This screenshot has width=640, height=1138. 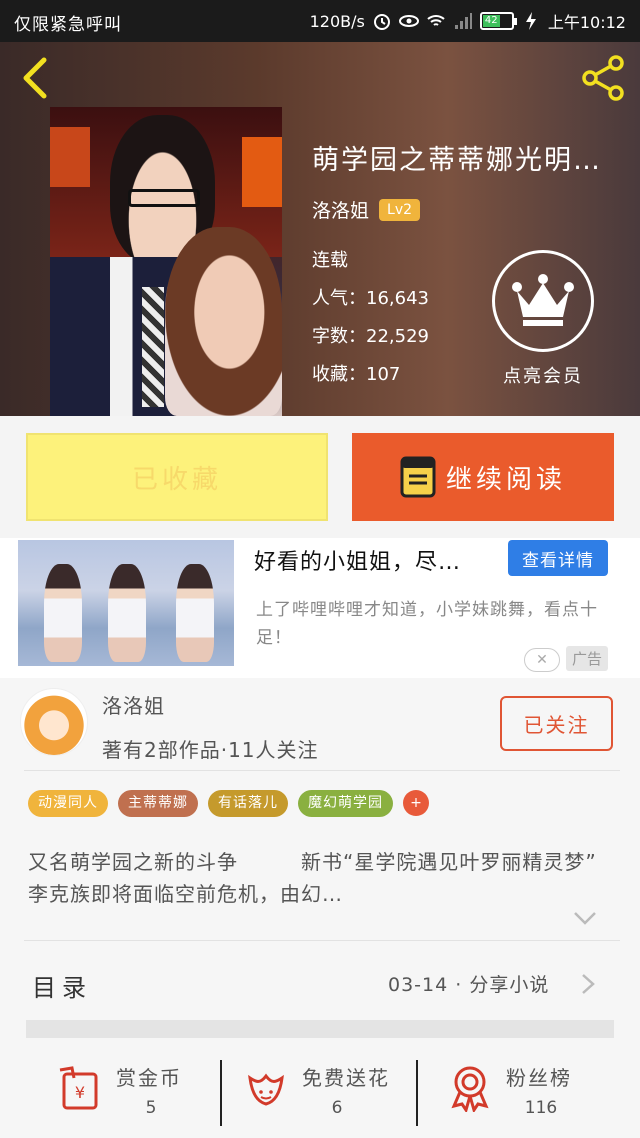 What do you see at coordinates (588, 984) in the screenshot?
I see `chevron-right-icon` at bounding box center [588, 984].